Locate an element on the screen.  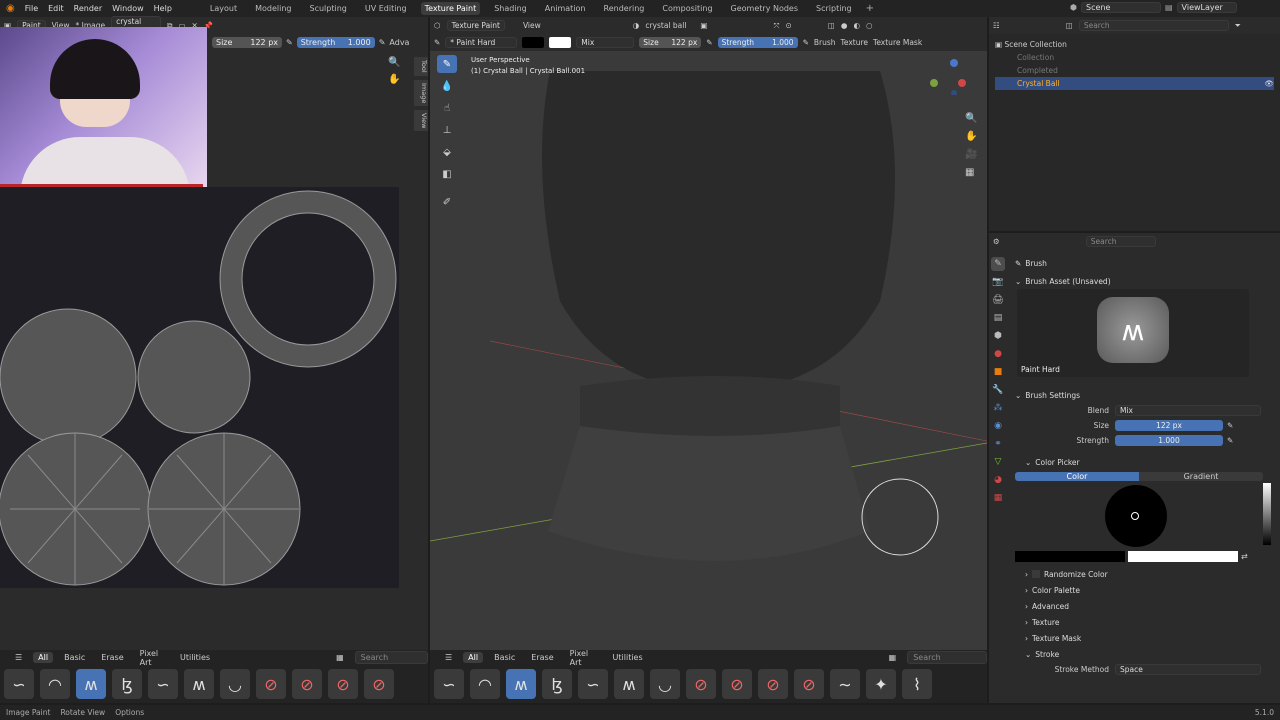
shelf-tab-erase: Erase is located at coordinates (542, 657).